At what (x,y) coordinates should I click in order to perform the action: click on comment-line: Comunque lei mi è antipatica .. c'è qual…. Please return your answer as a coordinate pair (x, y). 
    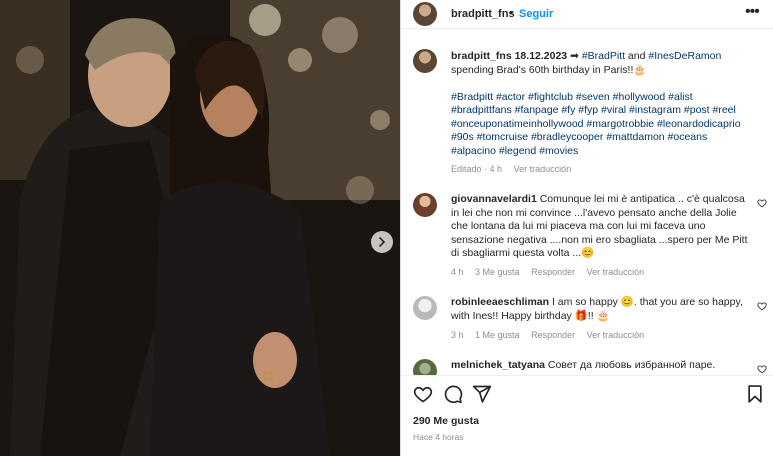
    Looking at the image, I should click on (640, 199).